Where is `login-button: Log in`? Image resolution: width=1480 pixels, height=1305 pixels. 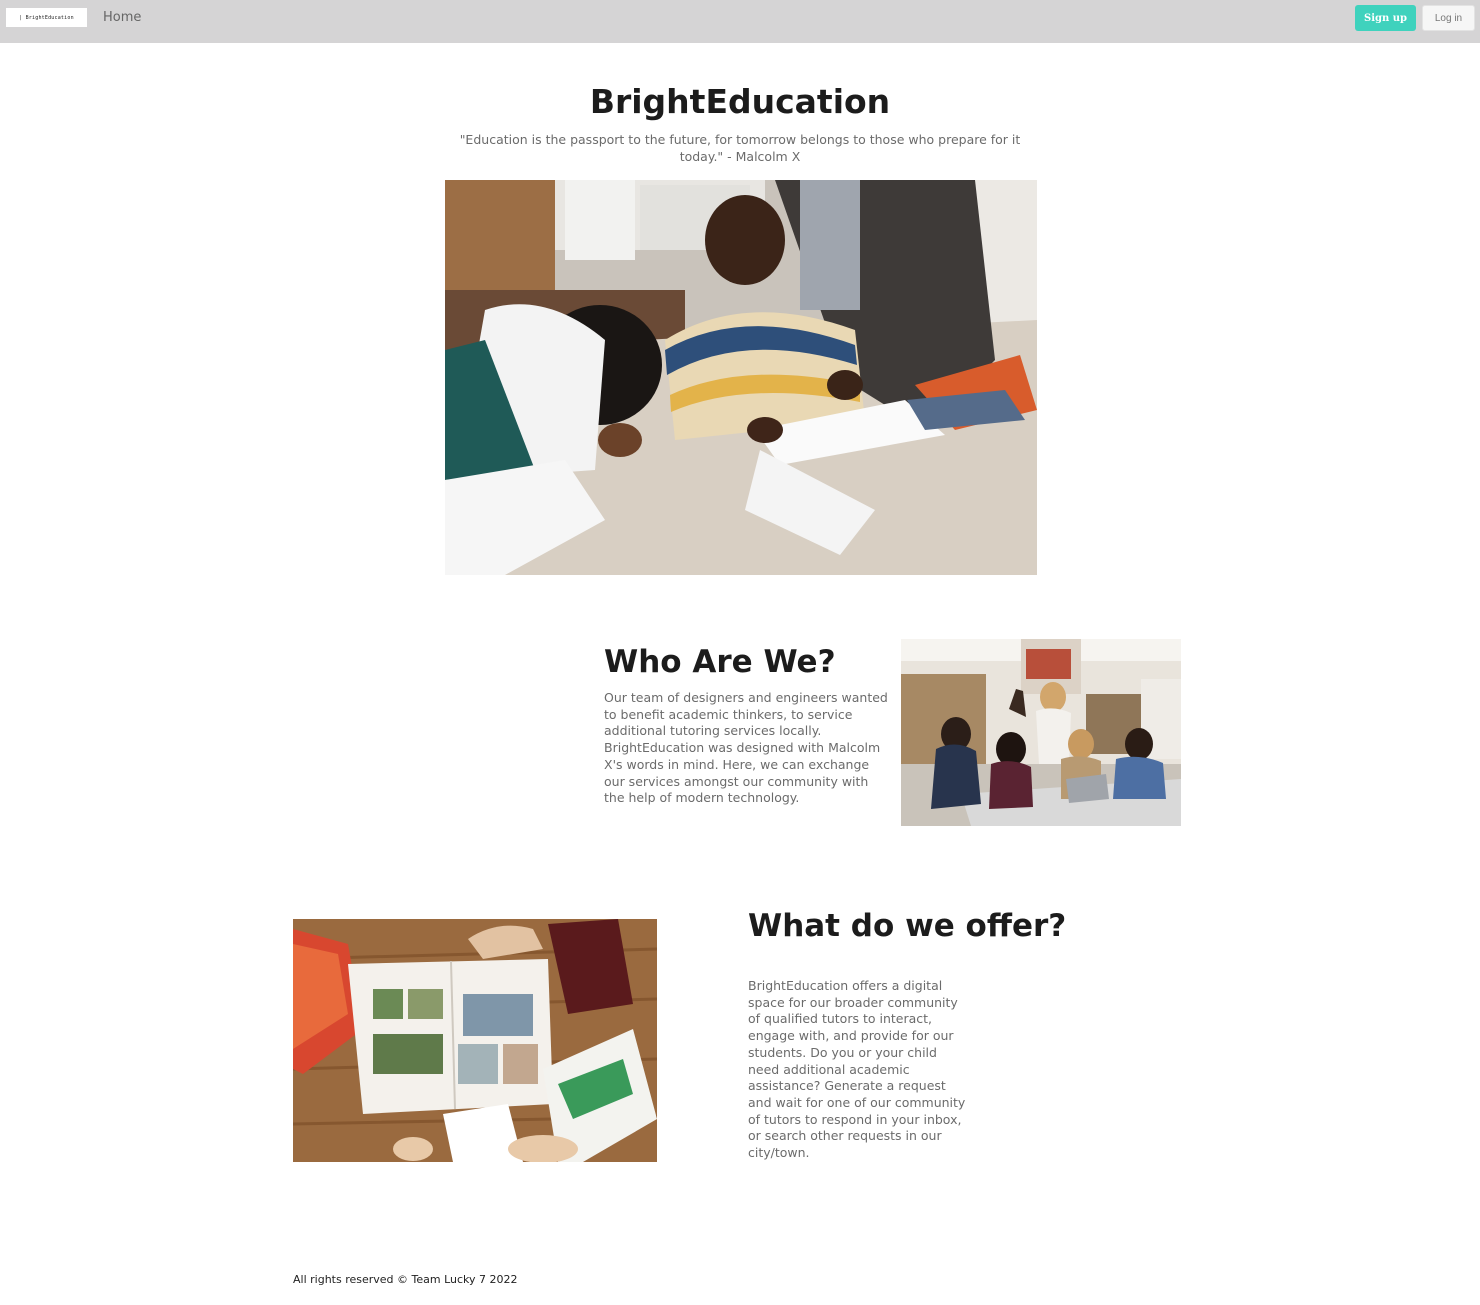
login-button: Log in is located at coordinates (1448, 18).